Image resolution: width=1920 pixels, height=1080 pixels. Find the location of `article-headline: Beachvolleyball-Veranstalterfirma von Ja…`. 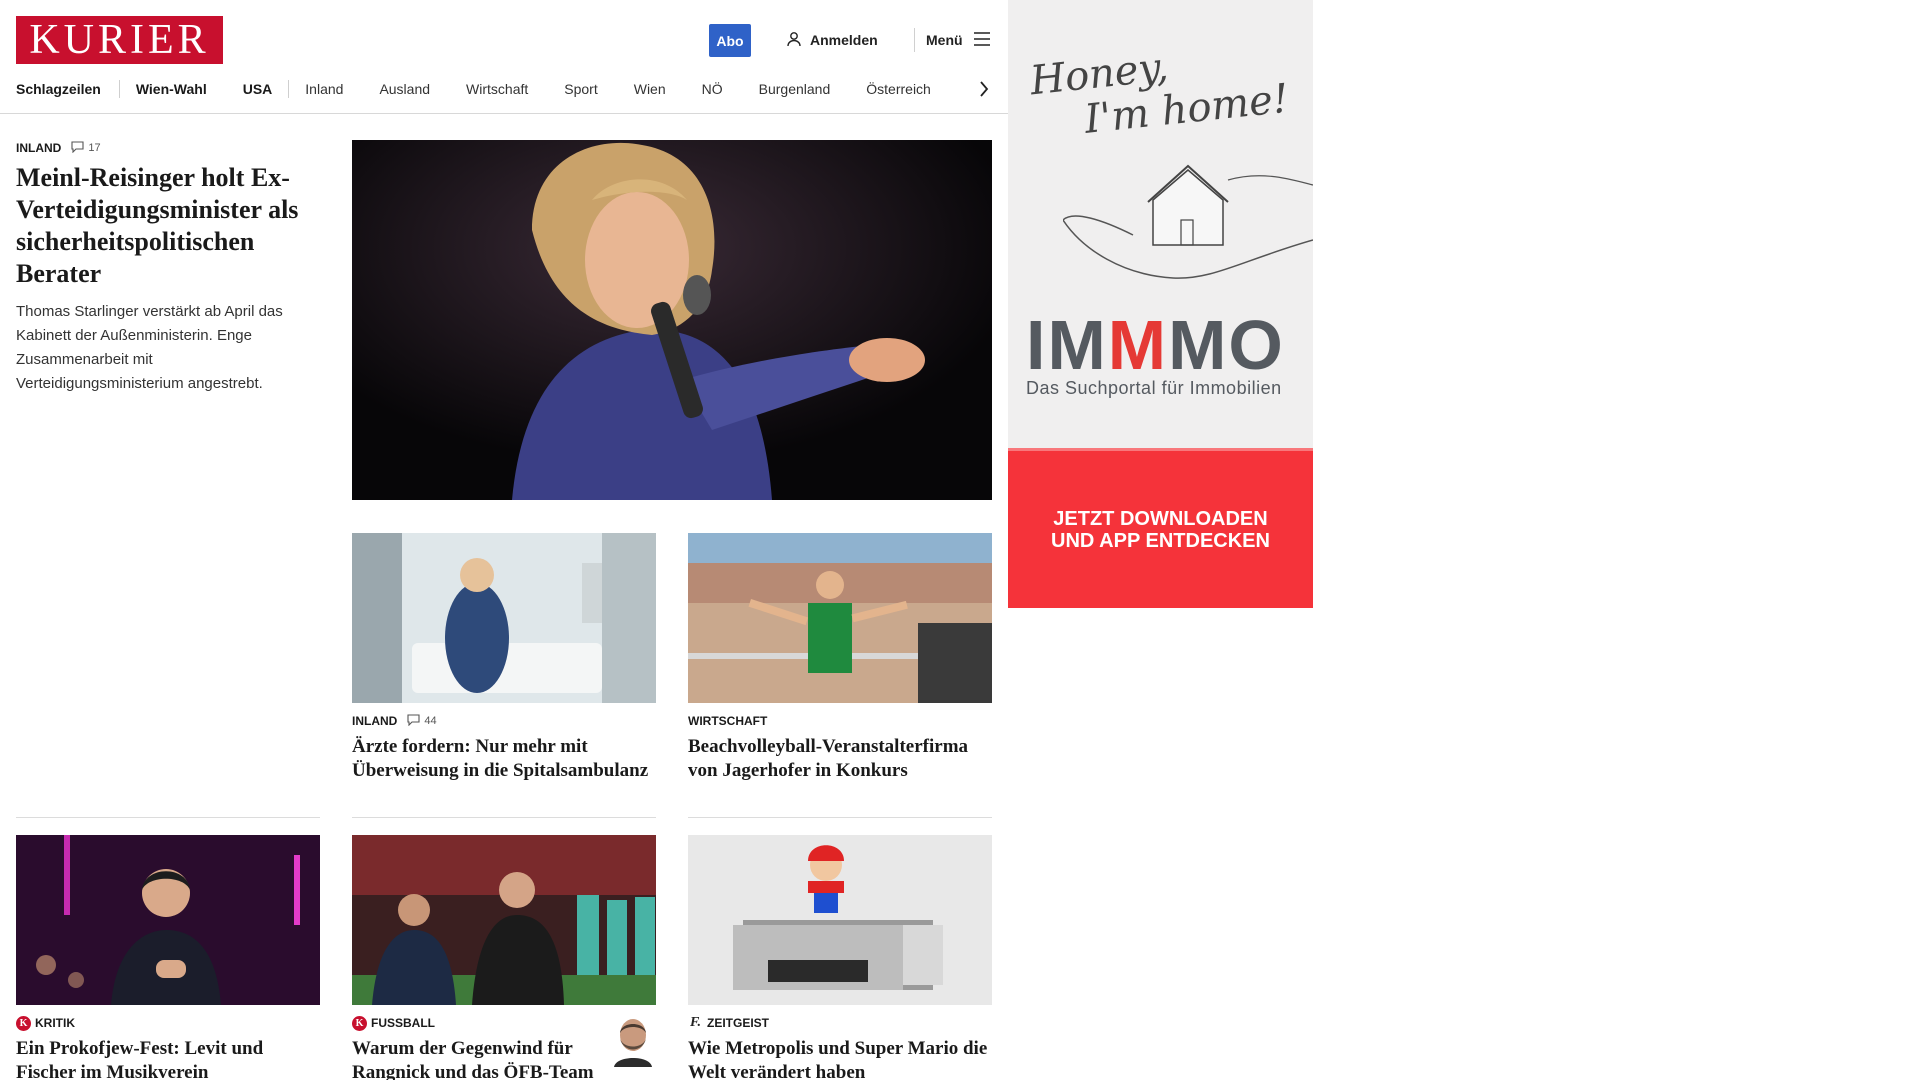

article-headline: Beachvolleyball-Veranstalterfirma von Ja… is located at coordinates (840, 759).